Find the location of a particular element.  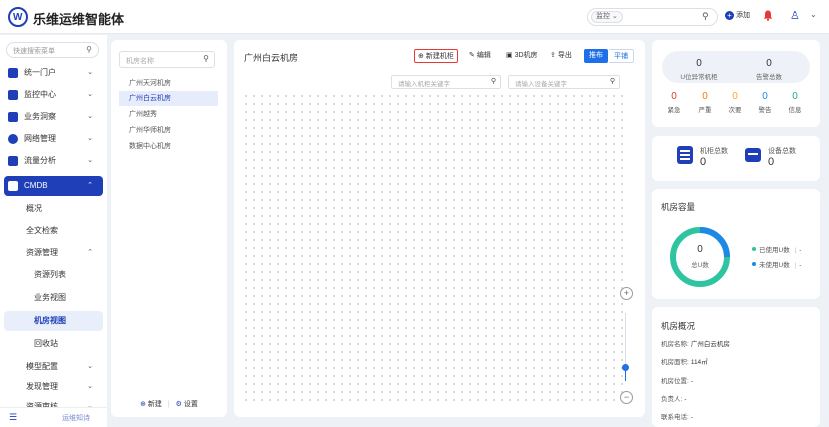

room-list-item: 广州天河机房 is located at coordinates (168, 83).